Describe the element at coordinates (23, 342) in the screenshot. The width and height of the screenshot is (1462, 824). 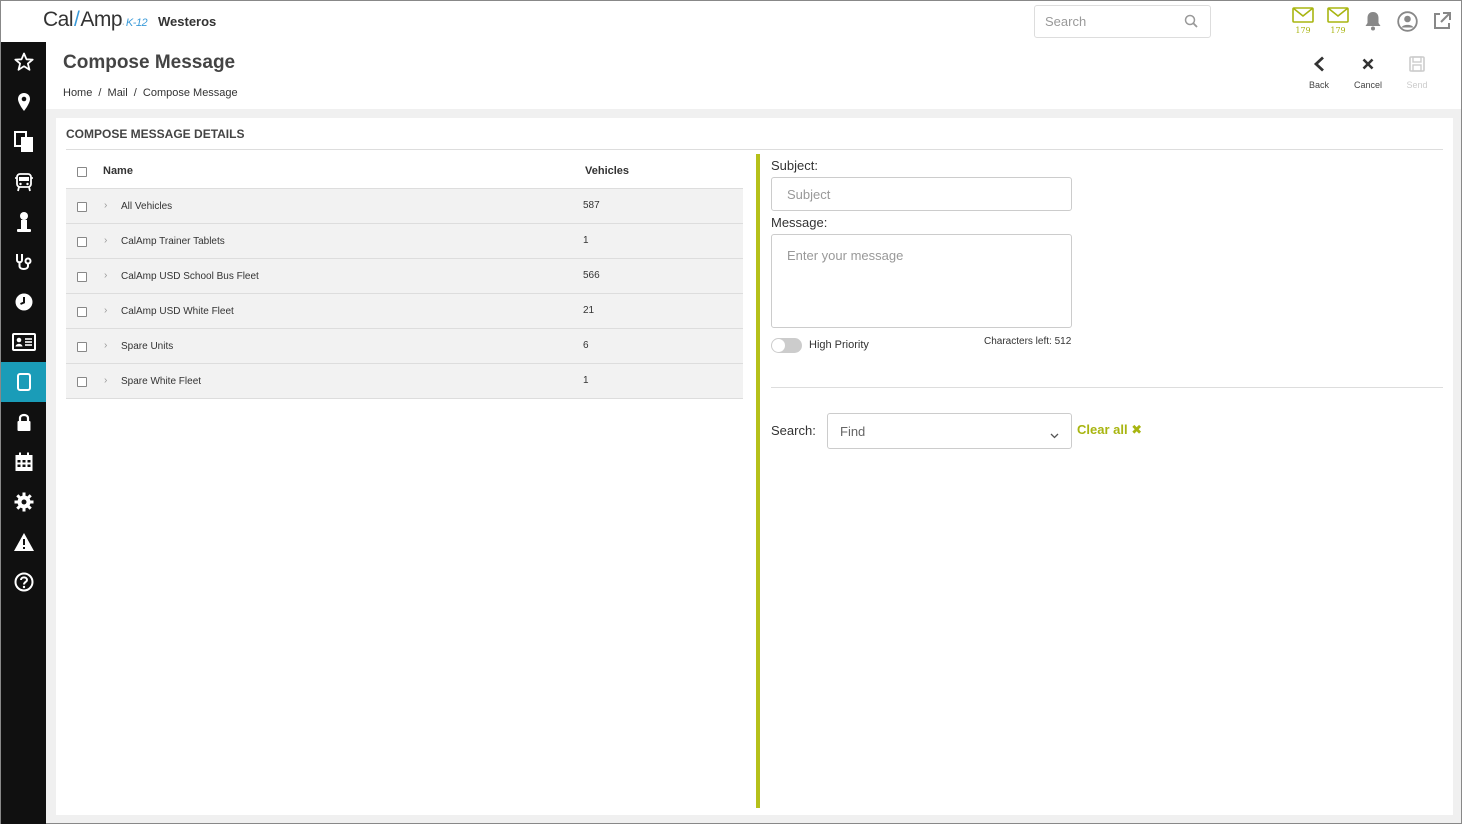
I see `sidebar-item-drivers` at that location.